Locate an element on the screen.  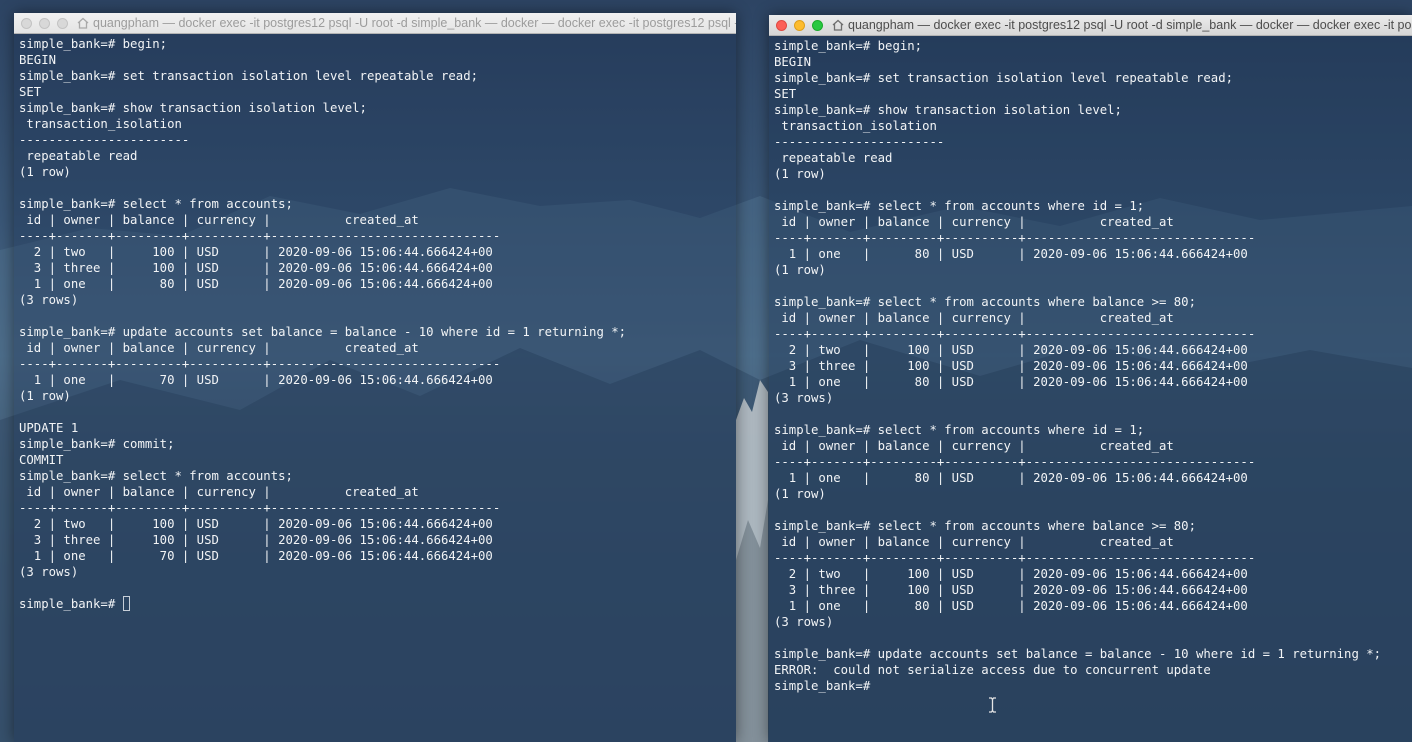
block-cursor is located at coordinates (126, 603).